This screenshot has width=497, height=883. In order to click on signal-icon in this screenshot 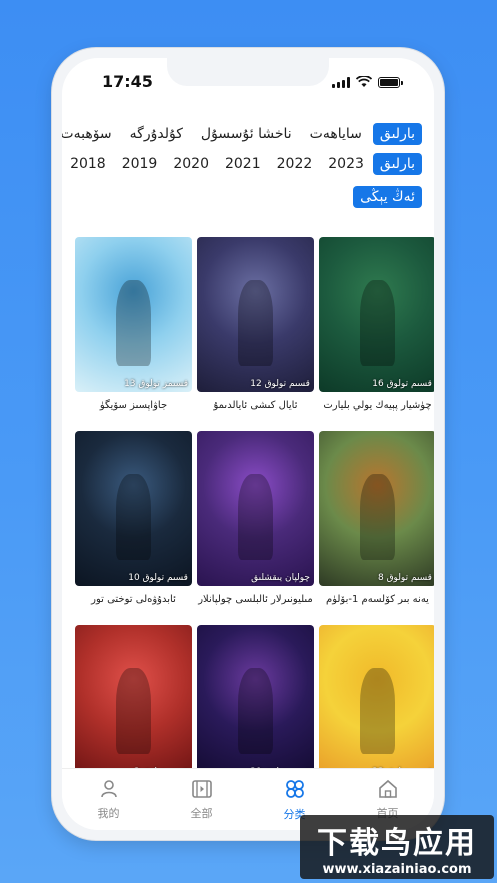, I will do `click(341, 82)`.